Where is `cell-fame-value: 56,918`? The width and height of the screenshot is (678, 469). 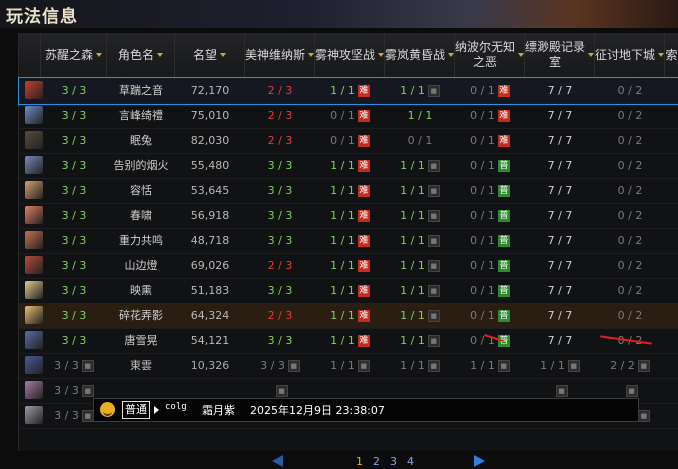 cell-fame-value: 56,918 is located at coordinates (210, 215).